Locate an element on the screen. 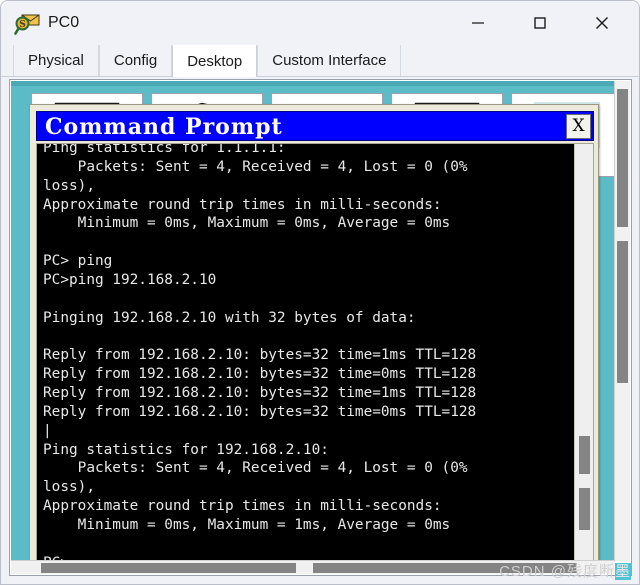 The width and height of the screenshot is (640, 585). tab-desktop-label: Desktop is located at coordinates (215, 61).